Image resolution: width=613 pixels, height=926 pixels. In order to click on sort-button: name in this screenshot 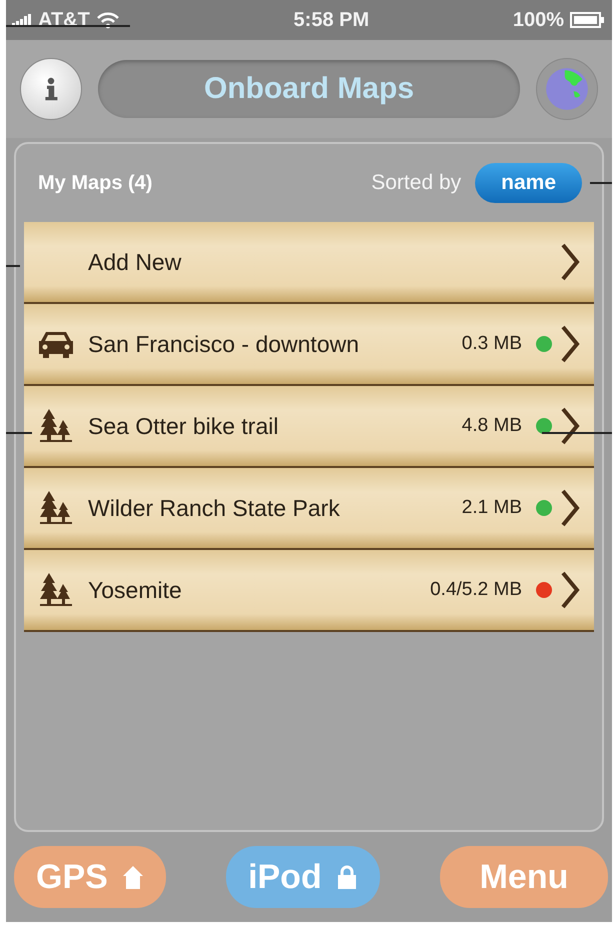, I will do `click(528, 183)`.